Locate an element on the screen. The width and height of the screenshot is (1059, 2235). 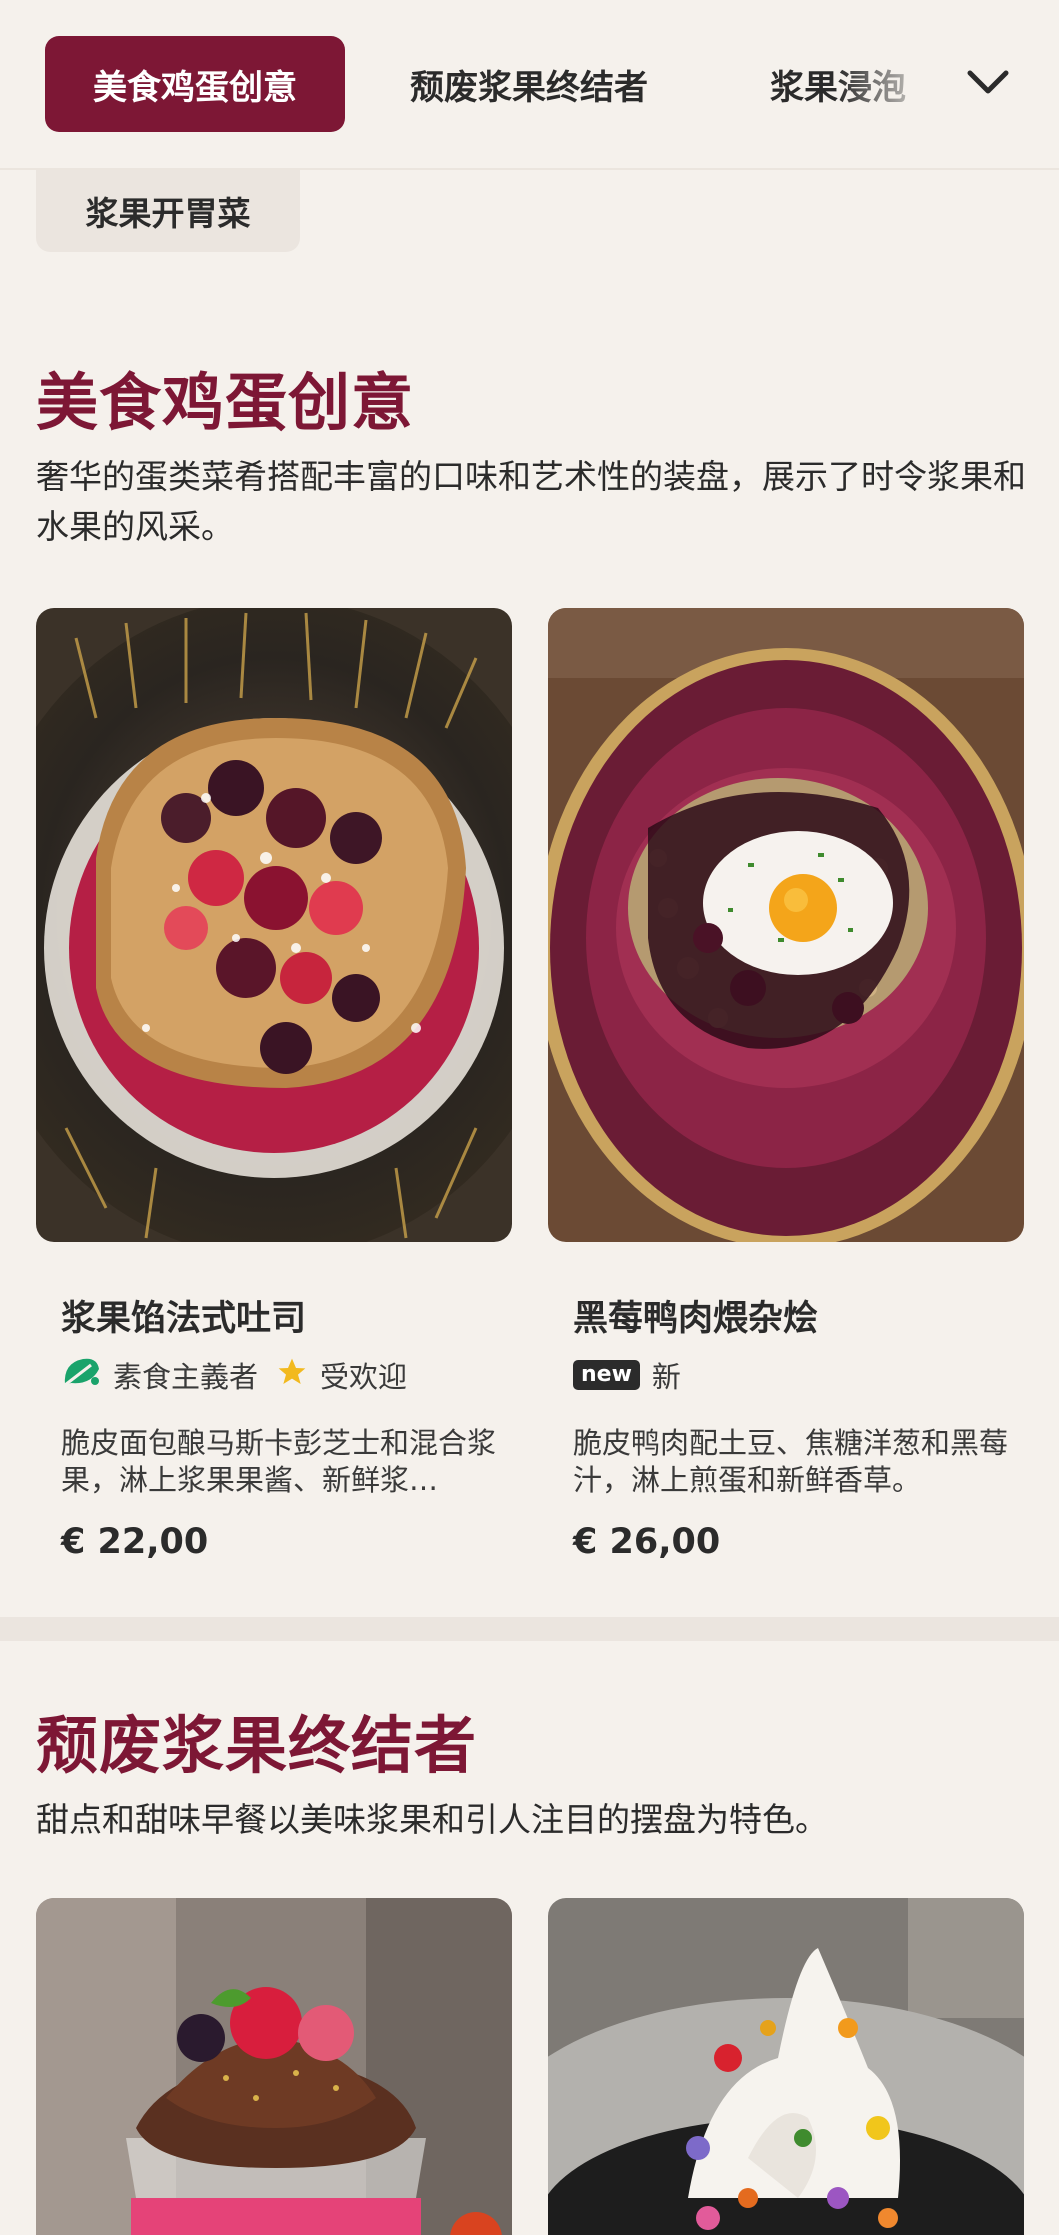
new-badge: new is located at coordinates (606, 1375).